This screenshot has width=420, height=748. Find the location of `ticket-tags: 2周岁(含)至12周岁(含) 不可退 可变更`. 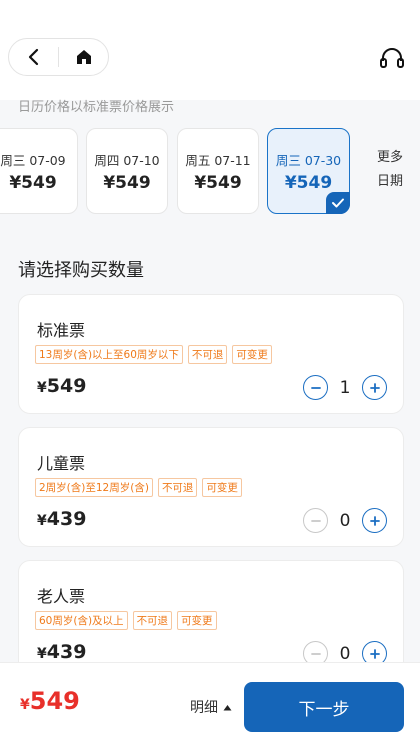

ticket-tags: 2周岁(含)至12周岁(含) 不可退 可变更 is located at coordinates (138, 487).